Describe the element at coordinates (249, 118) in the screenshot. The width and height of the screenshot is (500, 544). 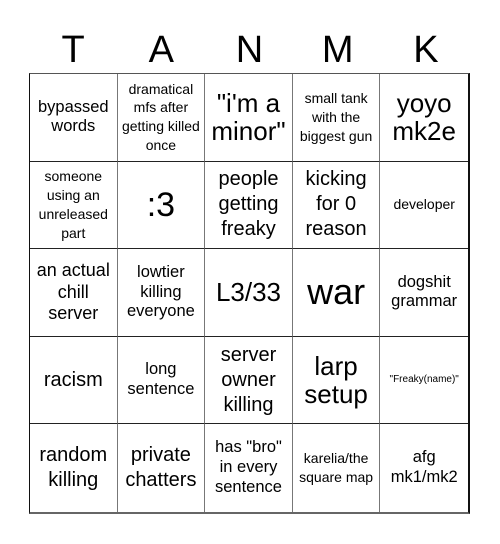
I see `bingo-cell: "i'm a minor"` at that location.